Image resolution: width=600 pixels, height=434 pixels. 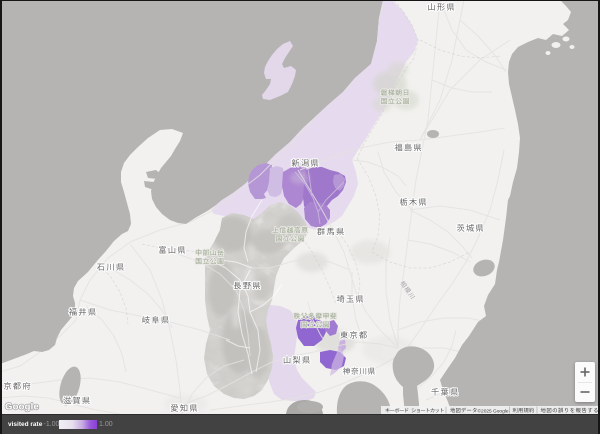 What do you see at coordinates (22, 407) in the screenshot?
I see `svg-text: Google` at bounding box center [22, 407].